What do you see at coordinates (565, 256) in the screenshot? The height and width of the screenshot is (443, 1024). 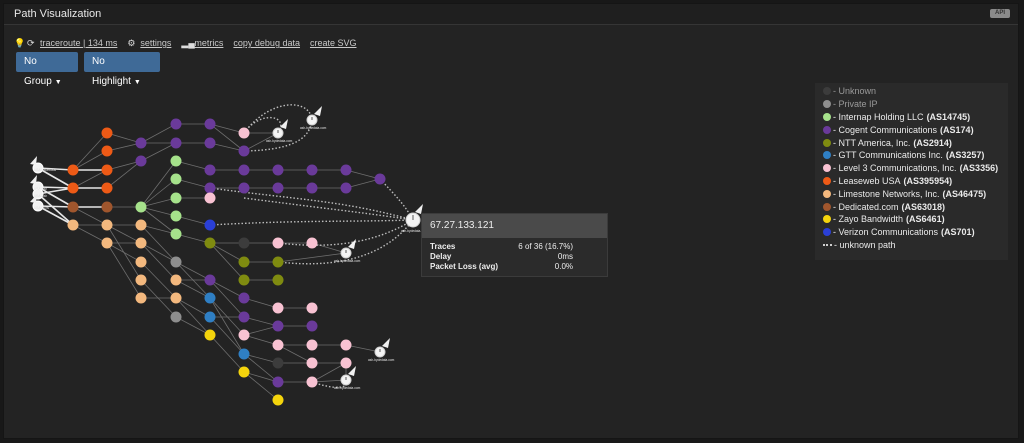 I see `tooltip-row-value: 0ms` at bounding box center [565, 256].